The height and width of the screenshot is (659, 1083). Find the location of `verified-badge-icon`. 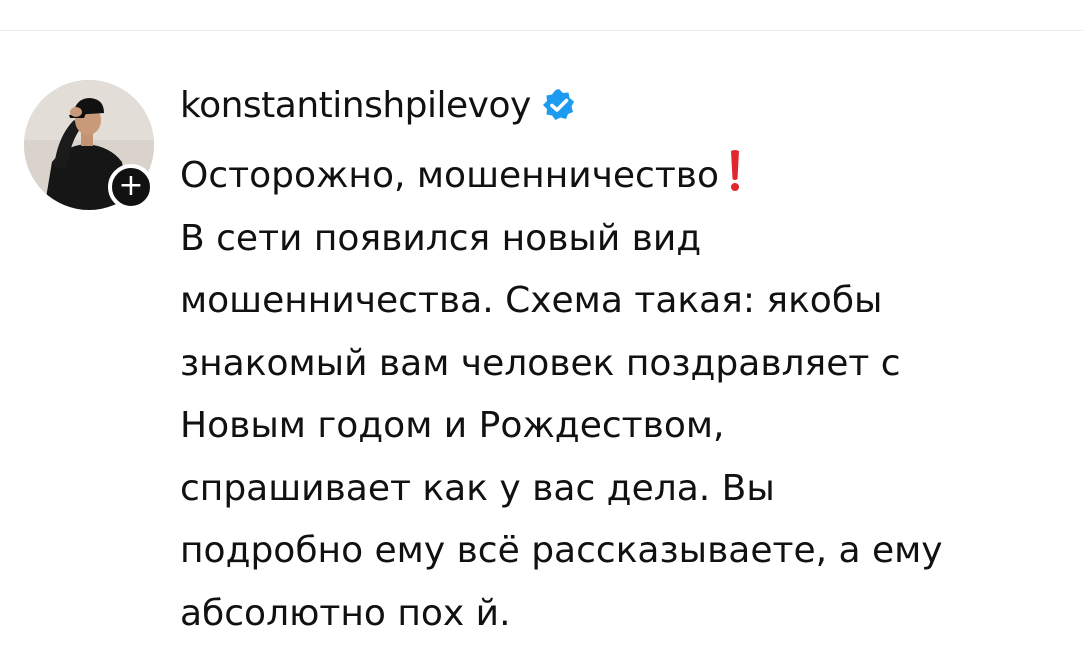

verified-badge-icon is located at coordinates (558, 104).